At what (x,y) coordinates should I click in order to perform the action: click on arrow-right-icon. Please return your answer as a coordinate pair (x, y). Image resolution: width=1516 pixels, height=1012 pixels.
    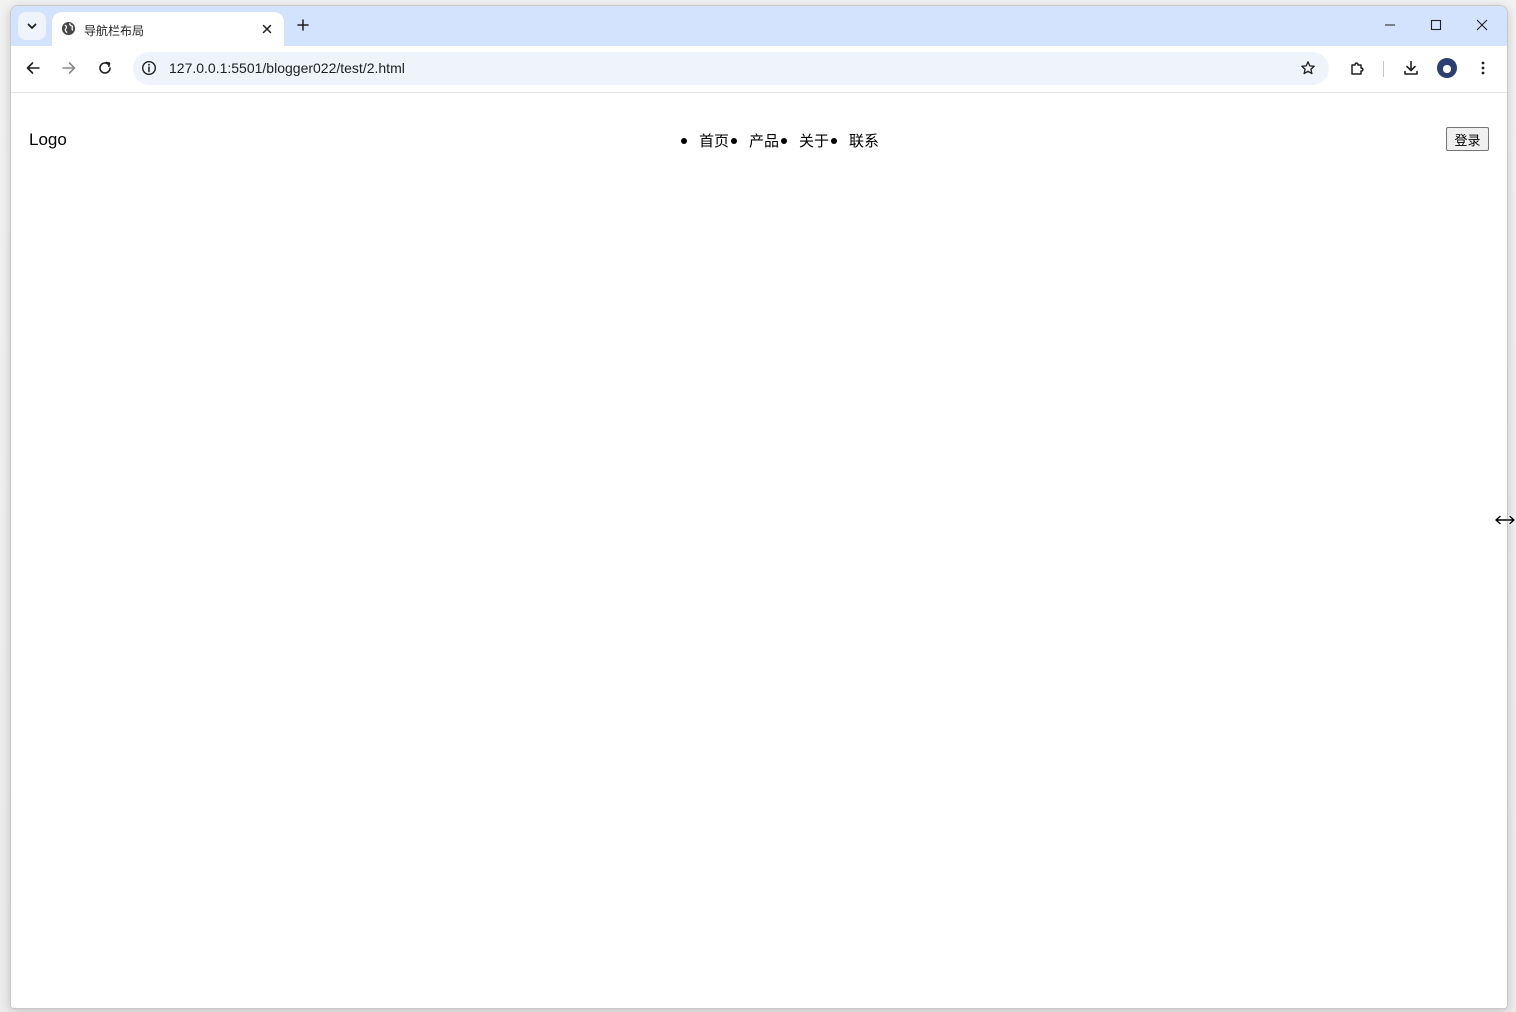
    Looking at the image, I should click on (69, 68).